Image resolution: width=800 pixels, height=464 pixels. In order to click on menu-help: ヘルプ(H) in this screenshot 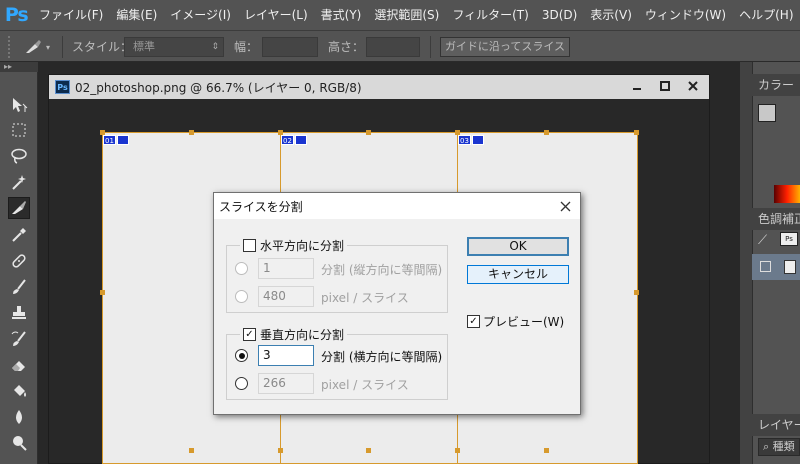, I will do `click(766, 15)`.